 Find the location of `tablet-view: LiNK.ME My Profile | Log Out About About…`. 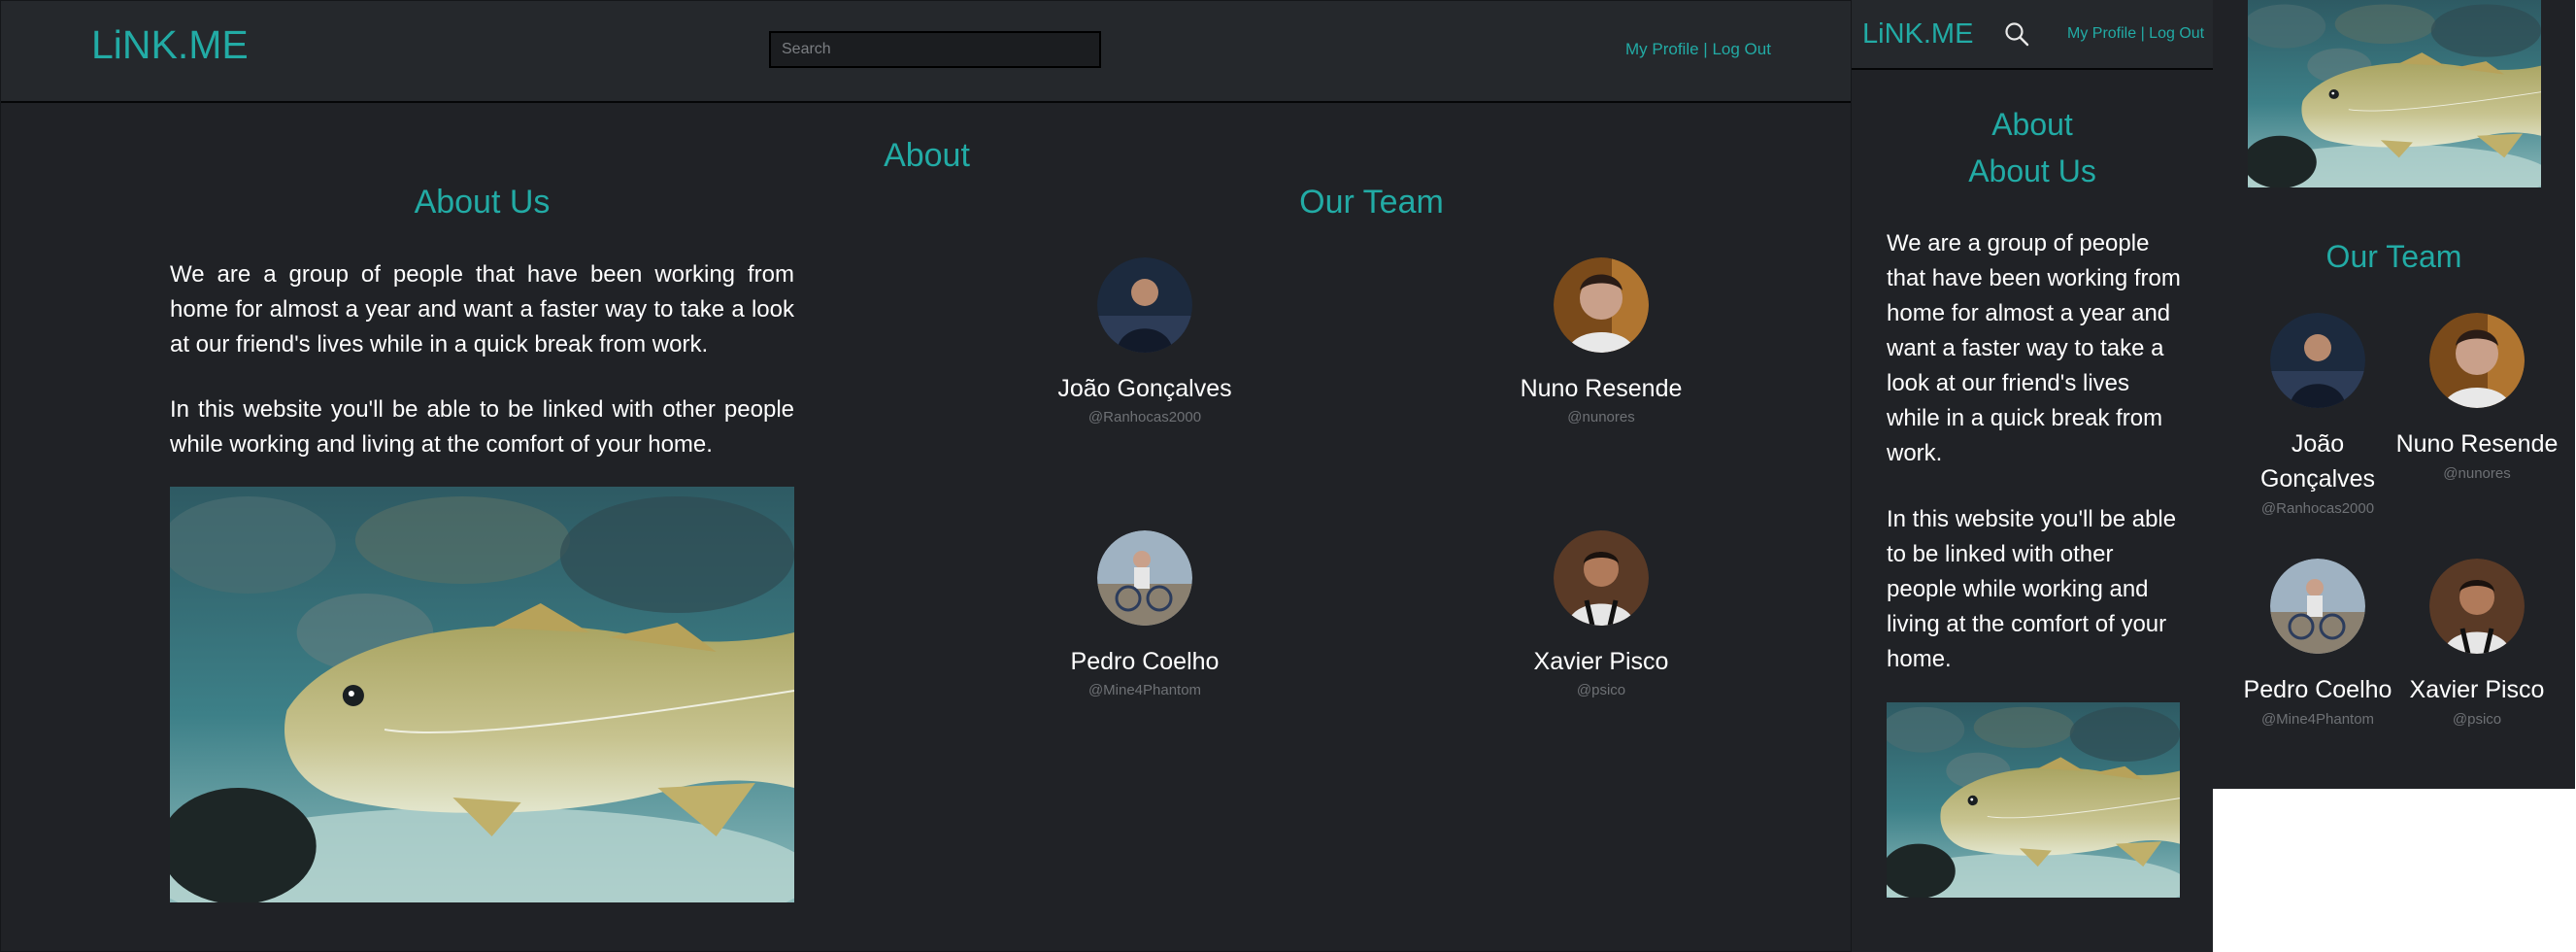

tablet-view: LiNK.ME My Profile | Log Out About About… is located at coordinates (2032, 476).